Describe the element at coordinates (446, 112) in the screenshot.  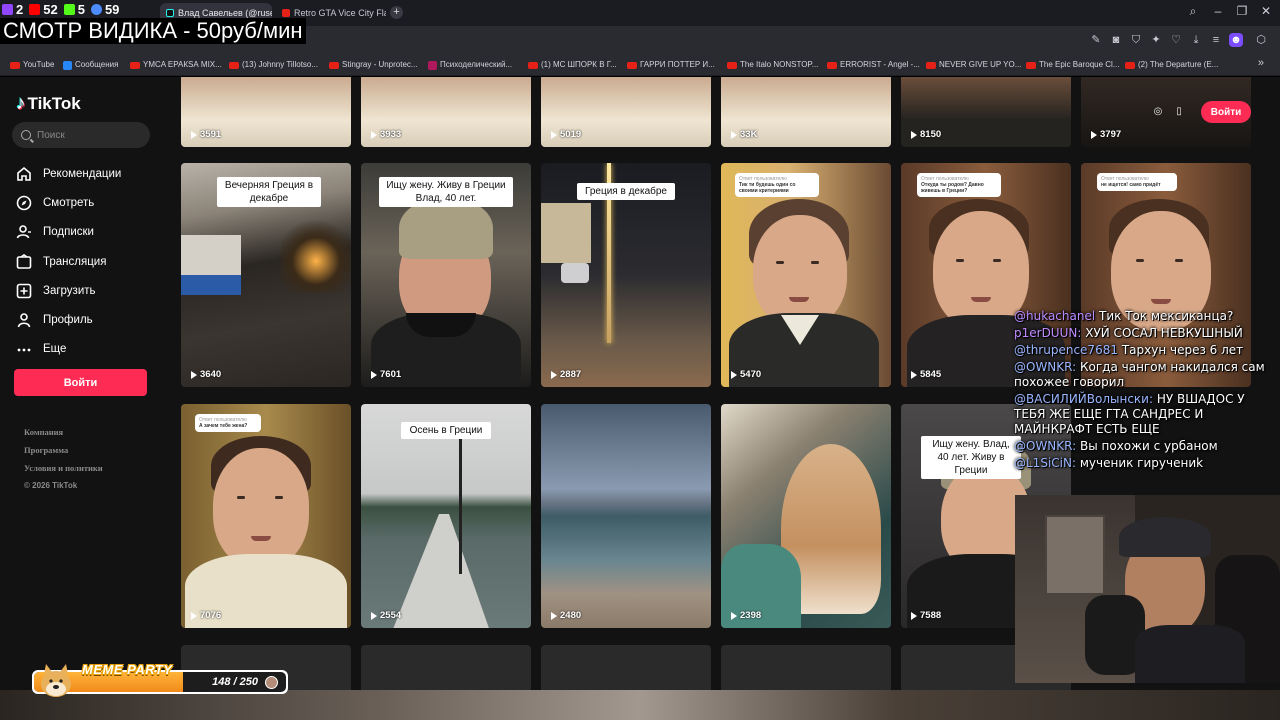
I see `video-thumbnail: 3933` at that location.